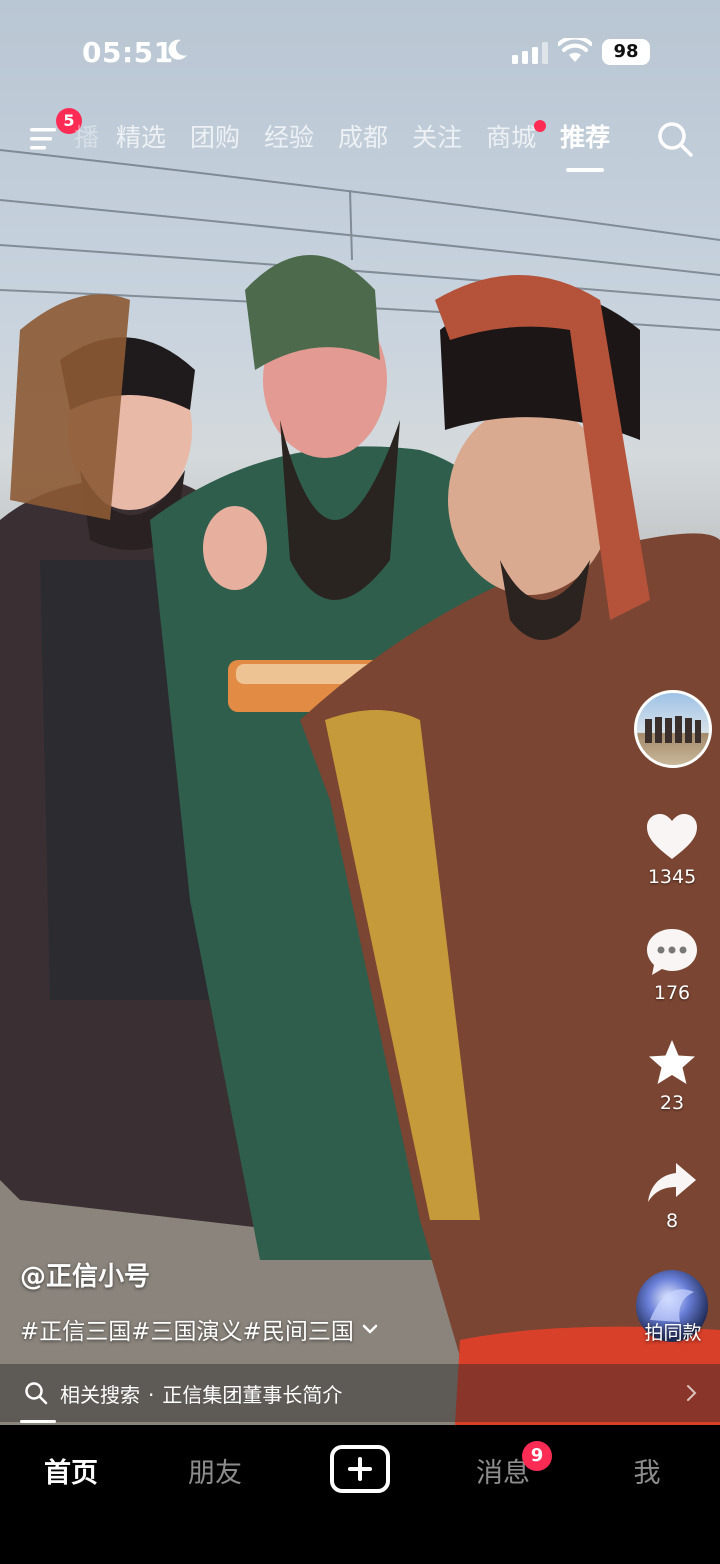 This screenshot has width=720, height=1564. I want to click on moon-icon, so click(177, 49).